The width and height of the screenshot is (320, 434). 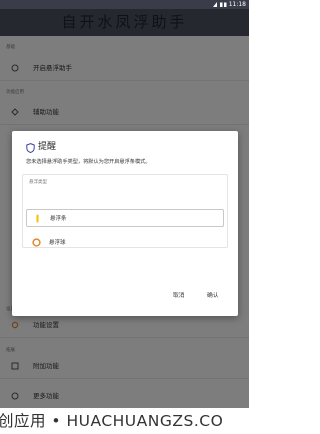 What do you see at coordinates (36, 242) in the screenshot?
I see `ball-icon` at bounding box center [36, 242].